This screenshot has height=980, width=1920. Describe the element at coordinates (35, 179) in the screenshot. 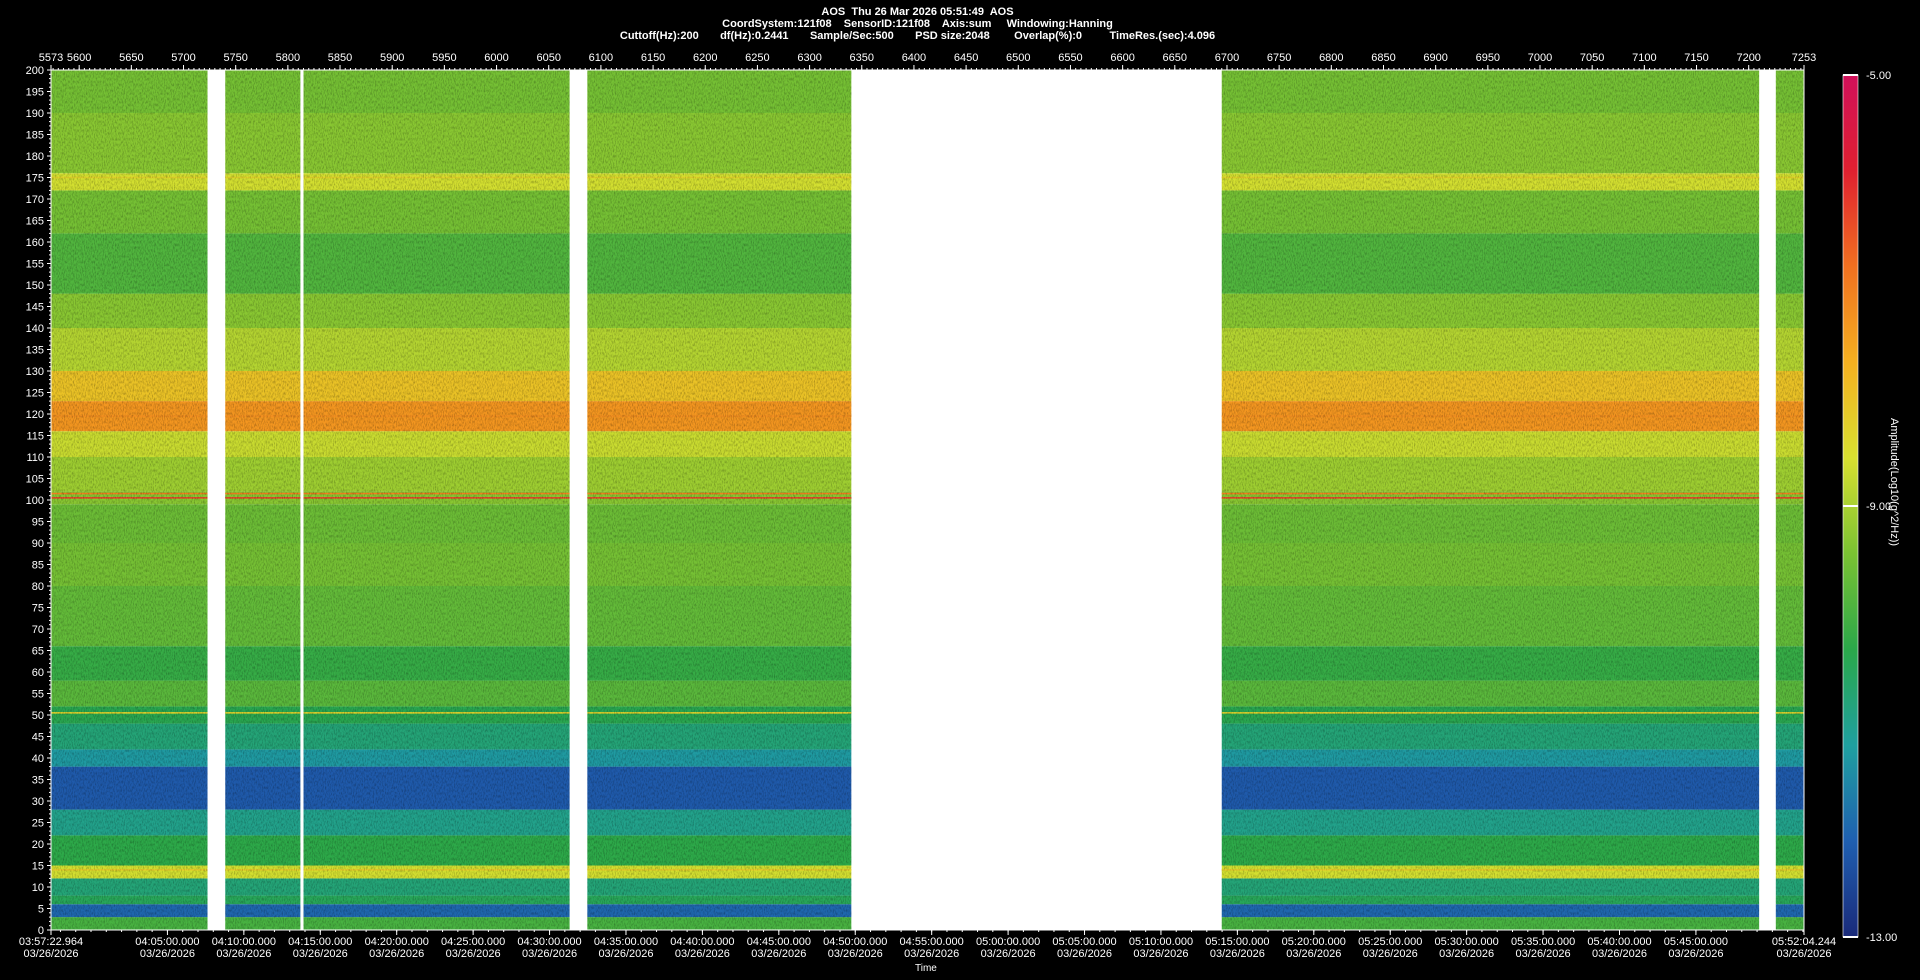

I see `y-axis-tick-label: 175` at that location.